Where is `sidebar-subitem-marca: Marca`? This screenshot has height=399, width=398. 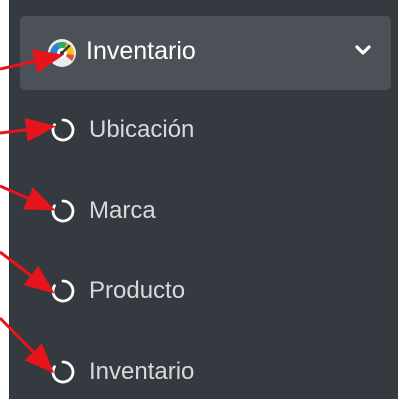
sidebar-subitem-marca: Marca is located at coordinates (205, 213).